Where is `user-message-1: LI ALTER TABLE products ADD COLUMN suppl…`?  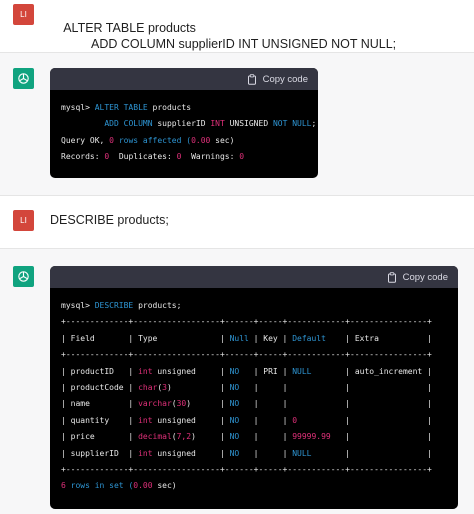
user-message-1: LI ALTER TABLE products ADD COLUMN suppl… is located at coordinates (237, 26).